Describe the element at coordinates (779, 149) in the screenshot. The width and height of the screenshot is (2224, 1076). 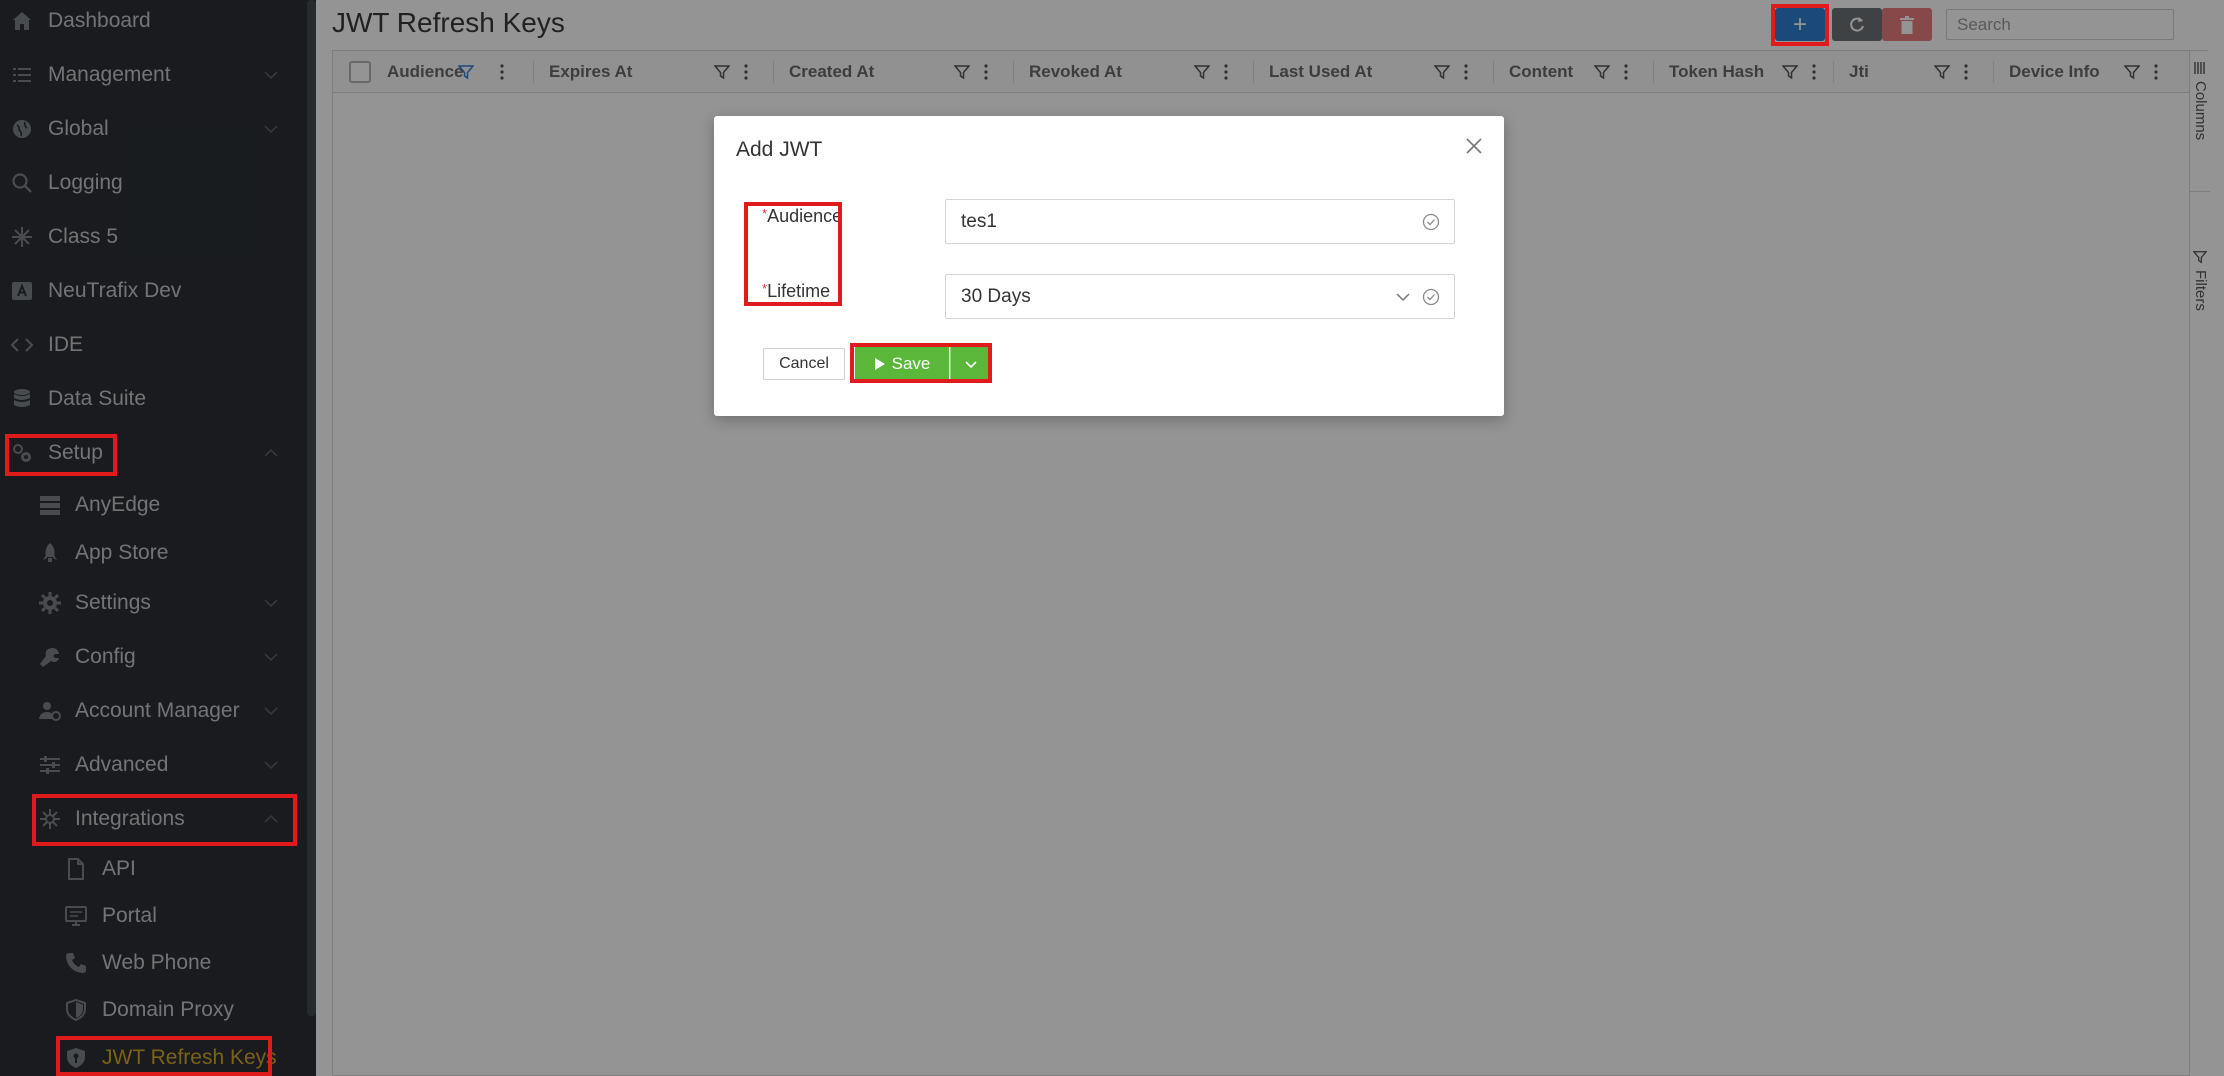
I see `dialog-title: Add JWT` at that location.